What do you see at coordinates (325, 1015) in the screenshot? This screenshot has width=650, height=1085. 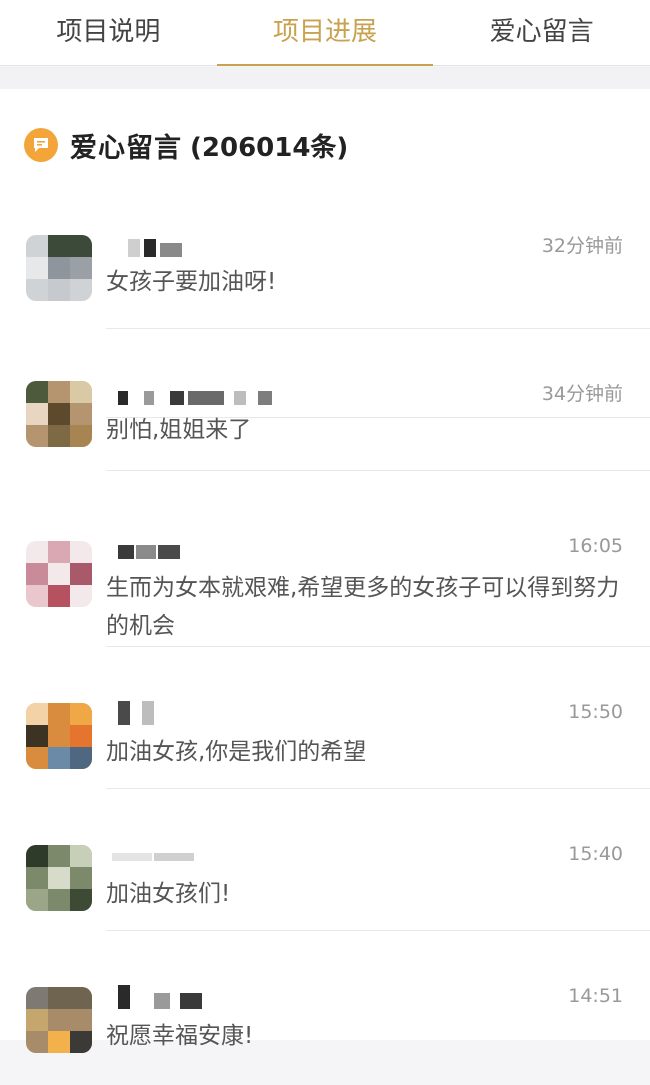 I see `comment-item: 14:51 祝愿幸福安康!` at bounding box center [325, 1015].